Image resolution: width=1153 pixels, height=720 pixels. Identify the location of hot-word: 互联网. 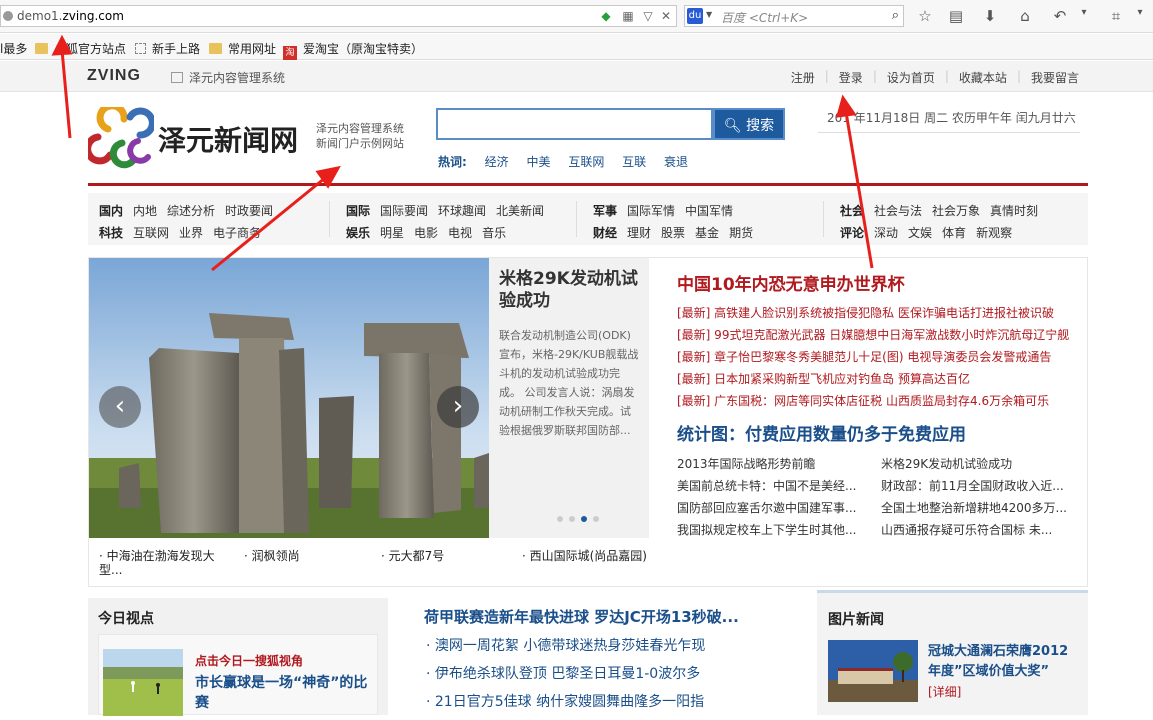
(586, 162).